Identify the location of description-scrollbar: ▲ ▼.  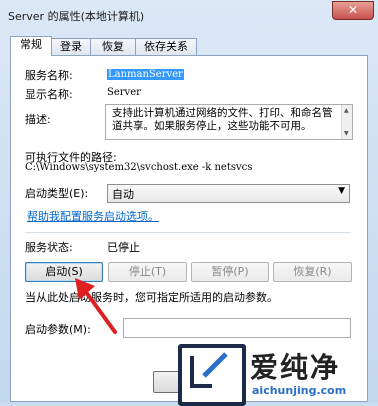
(346, 122).